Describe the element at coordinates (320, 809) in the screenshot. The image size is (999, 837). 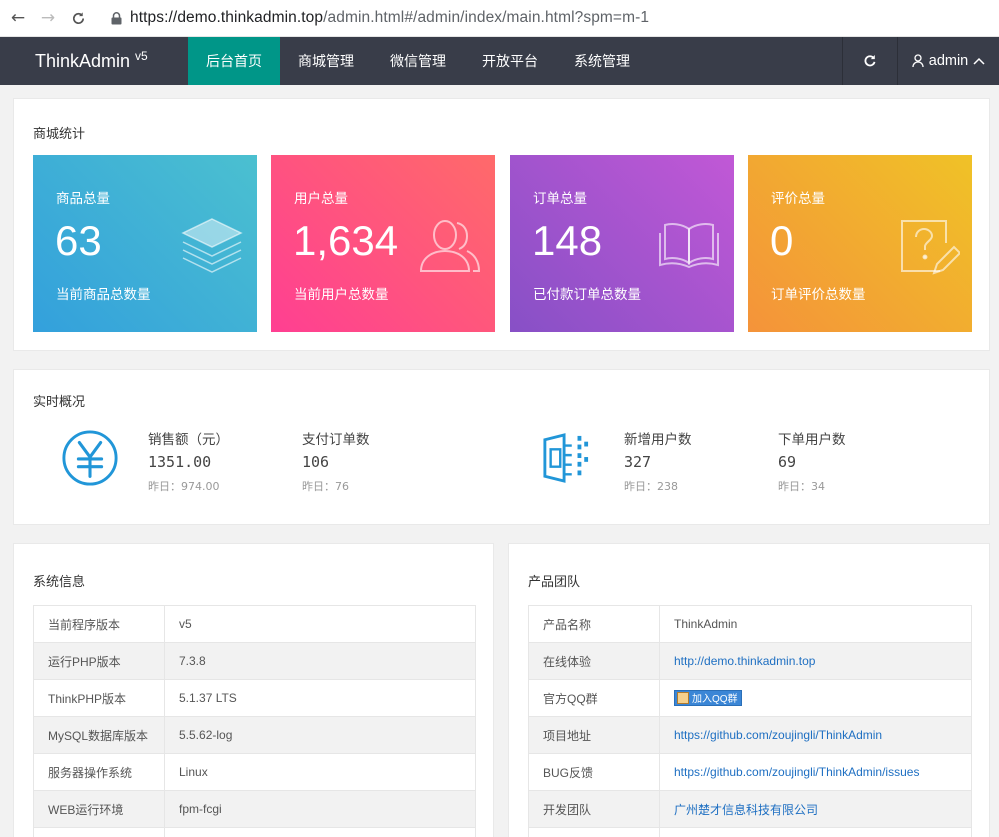
I see `row-value: fpm-fcgi` at that location.